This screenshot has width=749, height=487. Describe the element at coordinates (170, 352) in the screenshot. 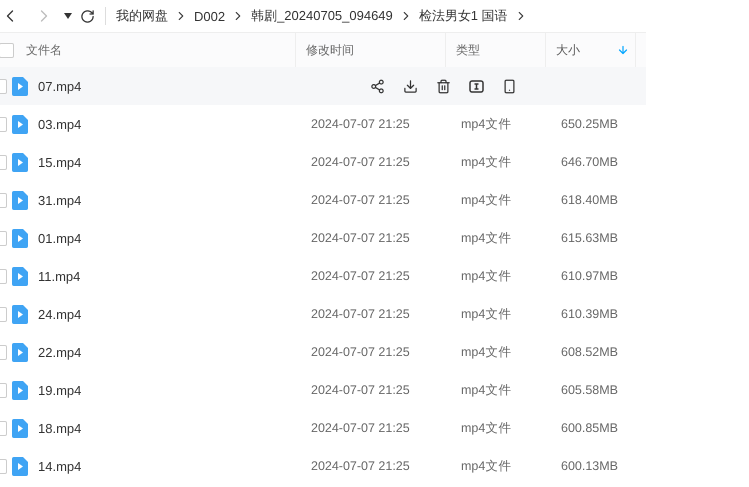

I see `file-name: 22.mp4` at that location.